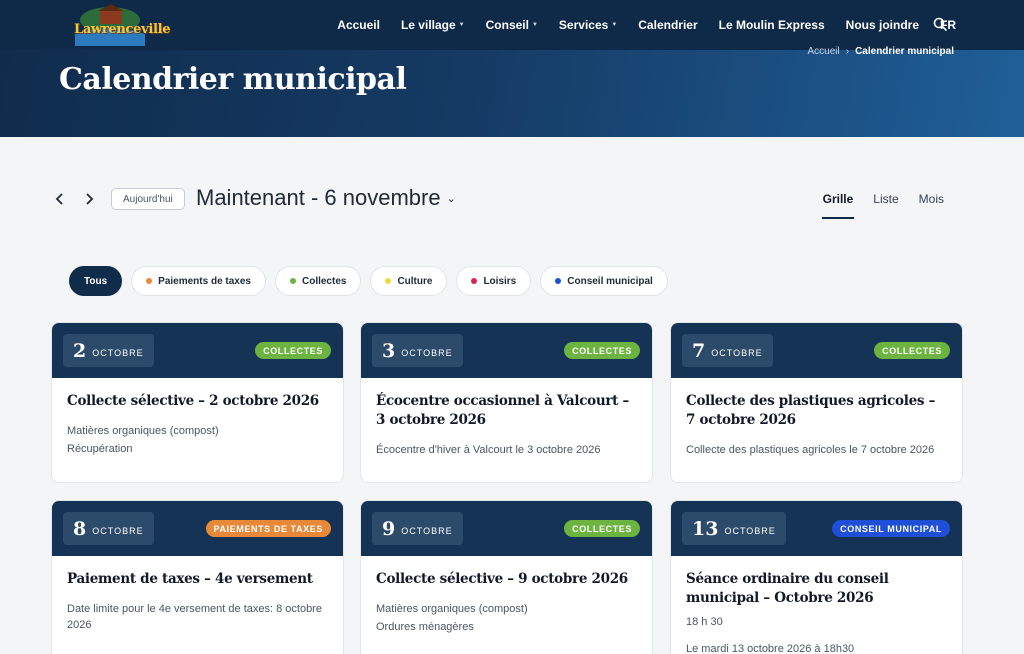 The image size is (1024, 654). Describe the element at coordinates (204, 281) in the screenshot. I see `filter-chip-label: Paiements de taxes` at that location.